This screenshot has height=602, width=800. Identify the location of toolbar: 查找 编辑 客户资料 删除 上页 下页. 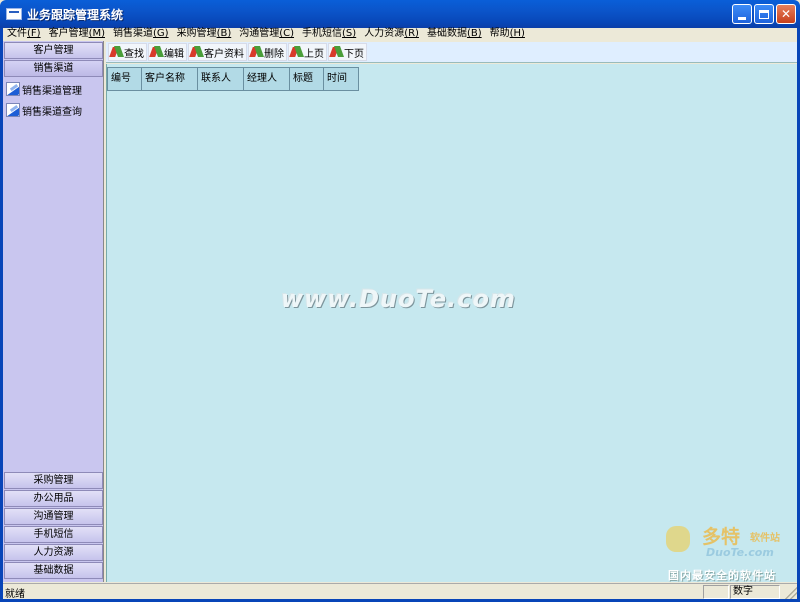
(451, 52).